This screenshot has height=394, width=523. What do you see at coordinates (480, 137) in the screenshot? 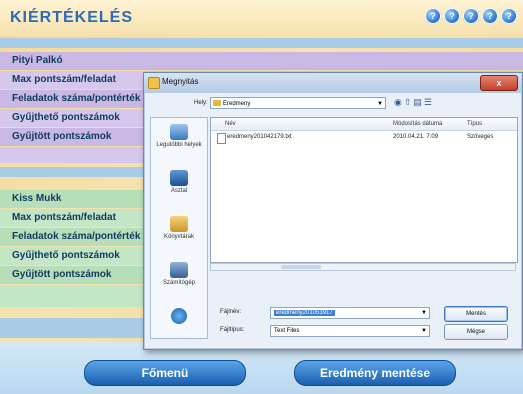
I see `file-type: Szöveges` at bounding box center [480, 137].